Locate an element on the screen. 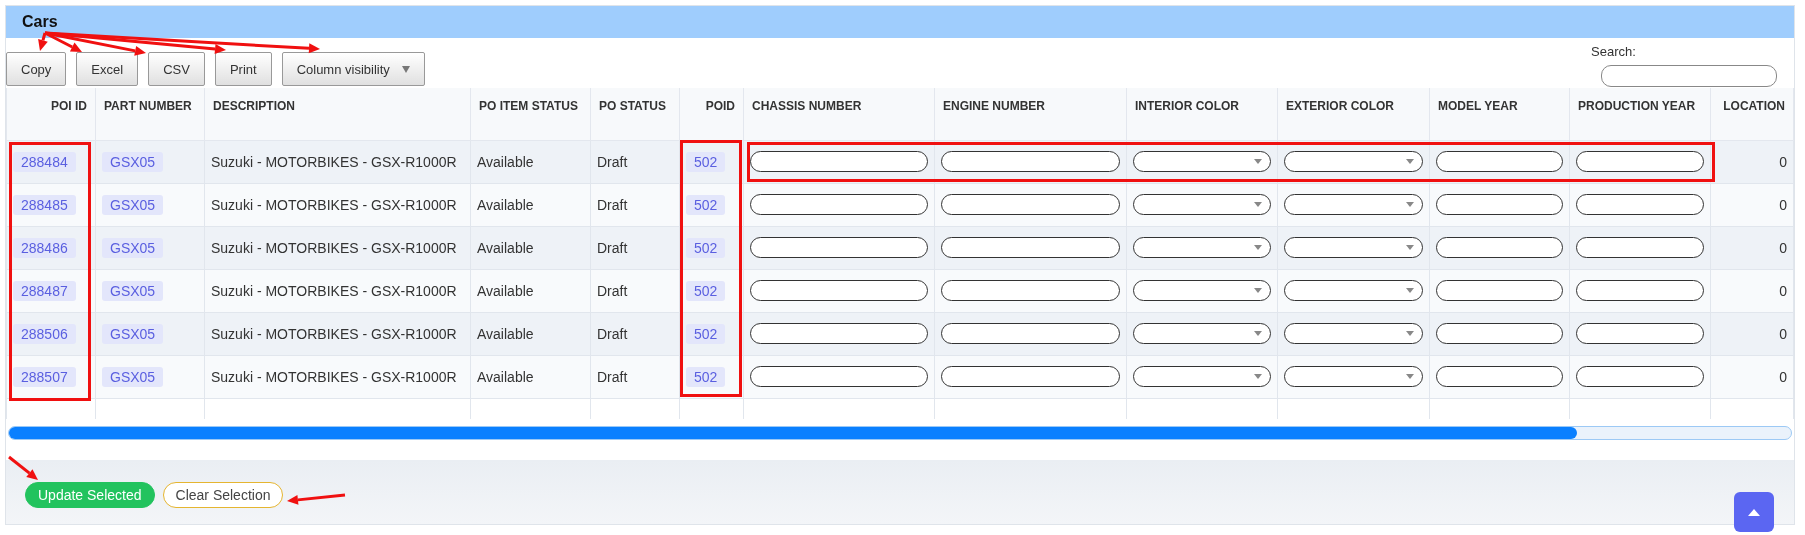  dropdown-button: Column visibility is located at coordinates (353, 69).